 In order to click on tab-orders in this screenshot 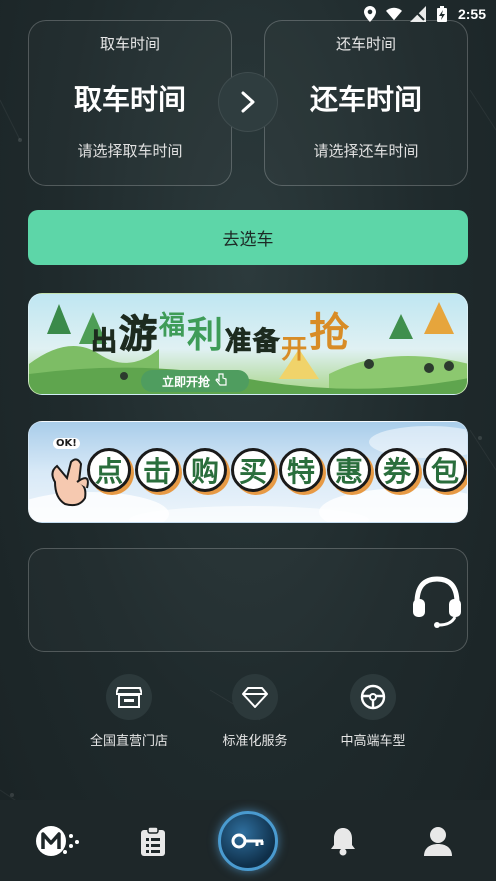, I will do `click(153, 841)`.